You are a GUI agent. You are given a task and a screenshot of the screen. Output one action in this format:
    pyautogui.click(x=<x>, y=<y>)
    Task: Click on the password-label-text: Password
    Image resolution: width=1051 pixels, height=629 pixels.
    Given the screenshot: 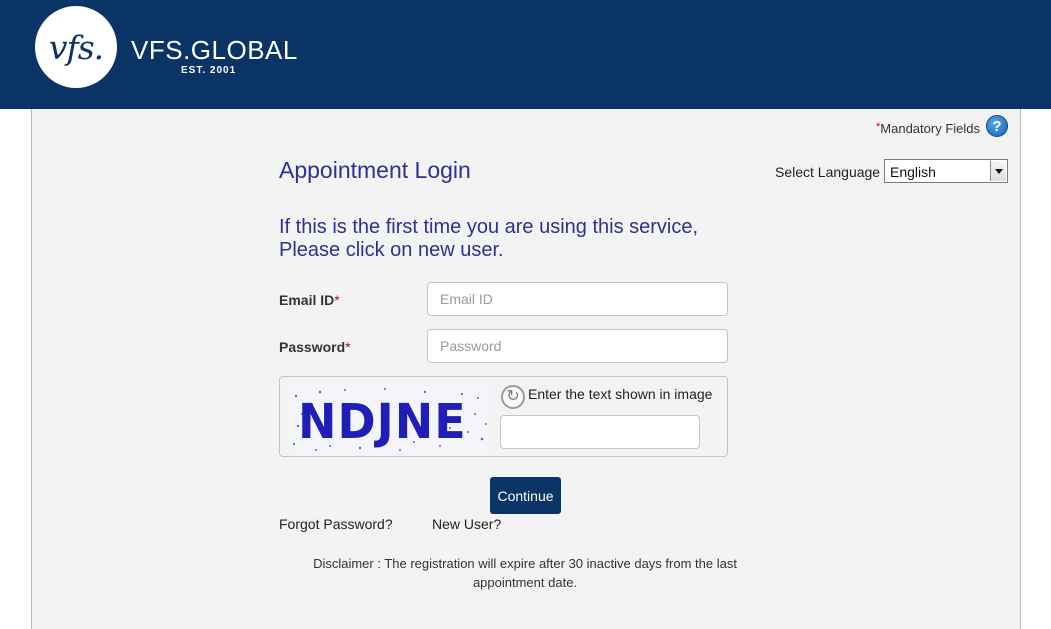 What is the action you would take?
    pyautogui.click(x=312, y=347)
    